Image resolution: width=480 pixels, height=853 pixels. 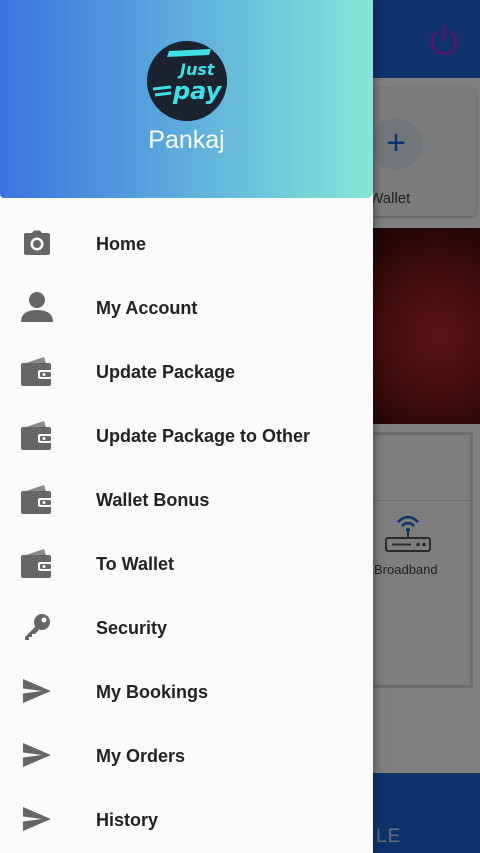 I want to click on menu-item-my-orders: My Orders, so click(x=186, y=756).